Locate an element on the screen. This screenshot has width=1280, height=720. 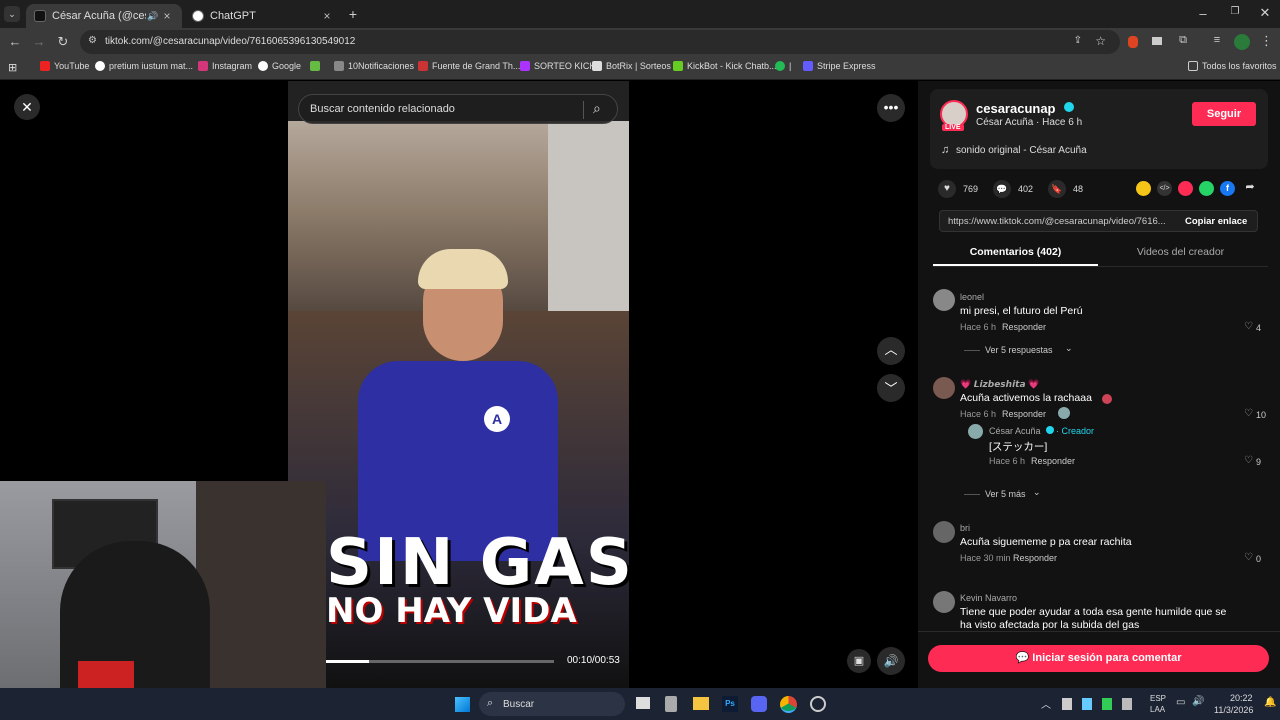
tab-chatgpt: ChatGPT × is located at coordinates (263, 16).